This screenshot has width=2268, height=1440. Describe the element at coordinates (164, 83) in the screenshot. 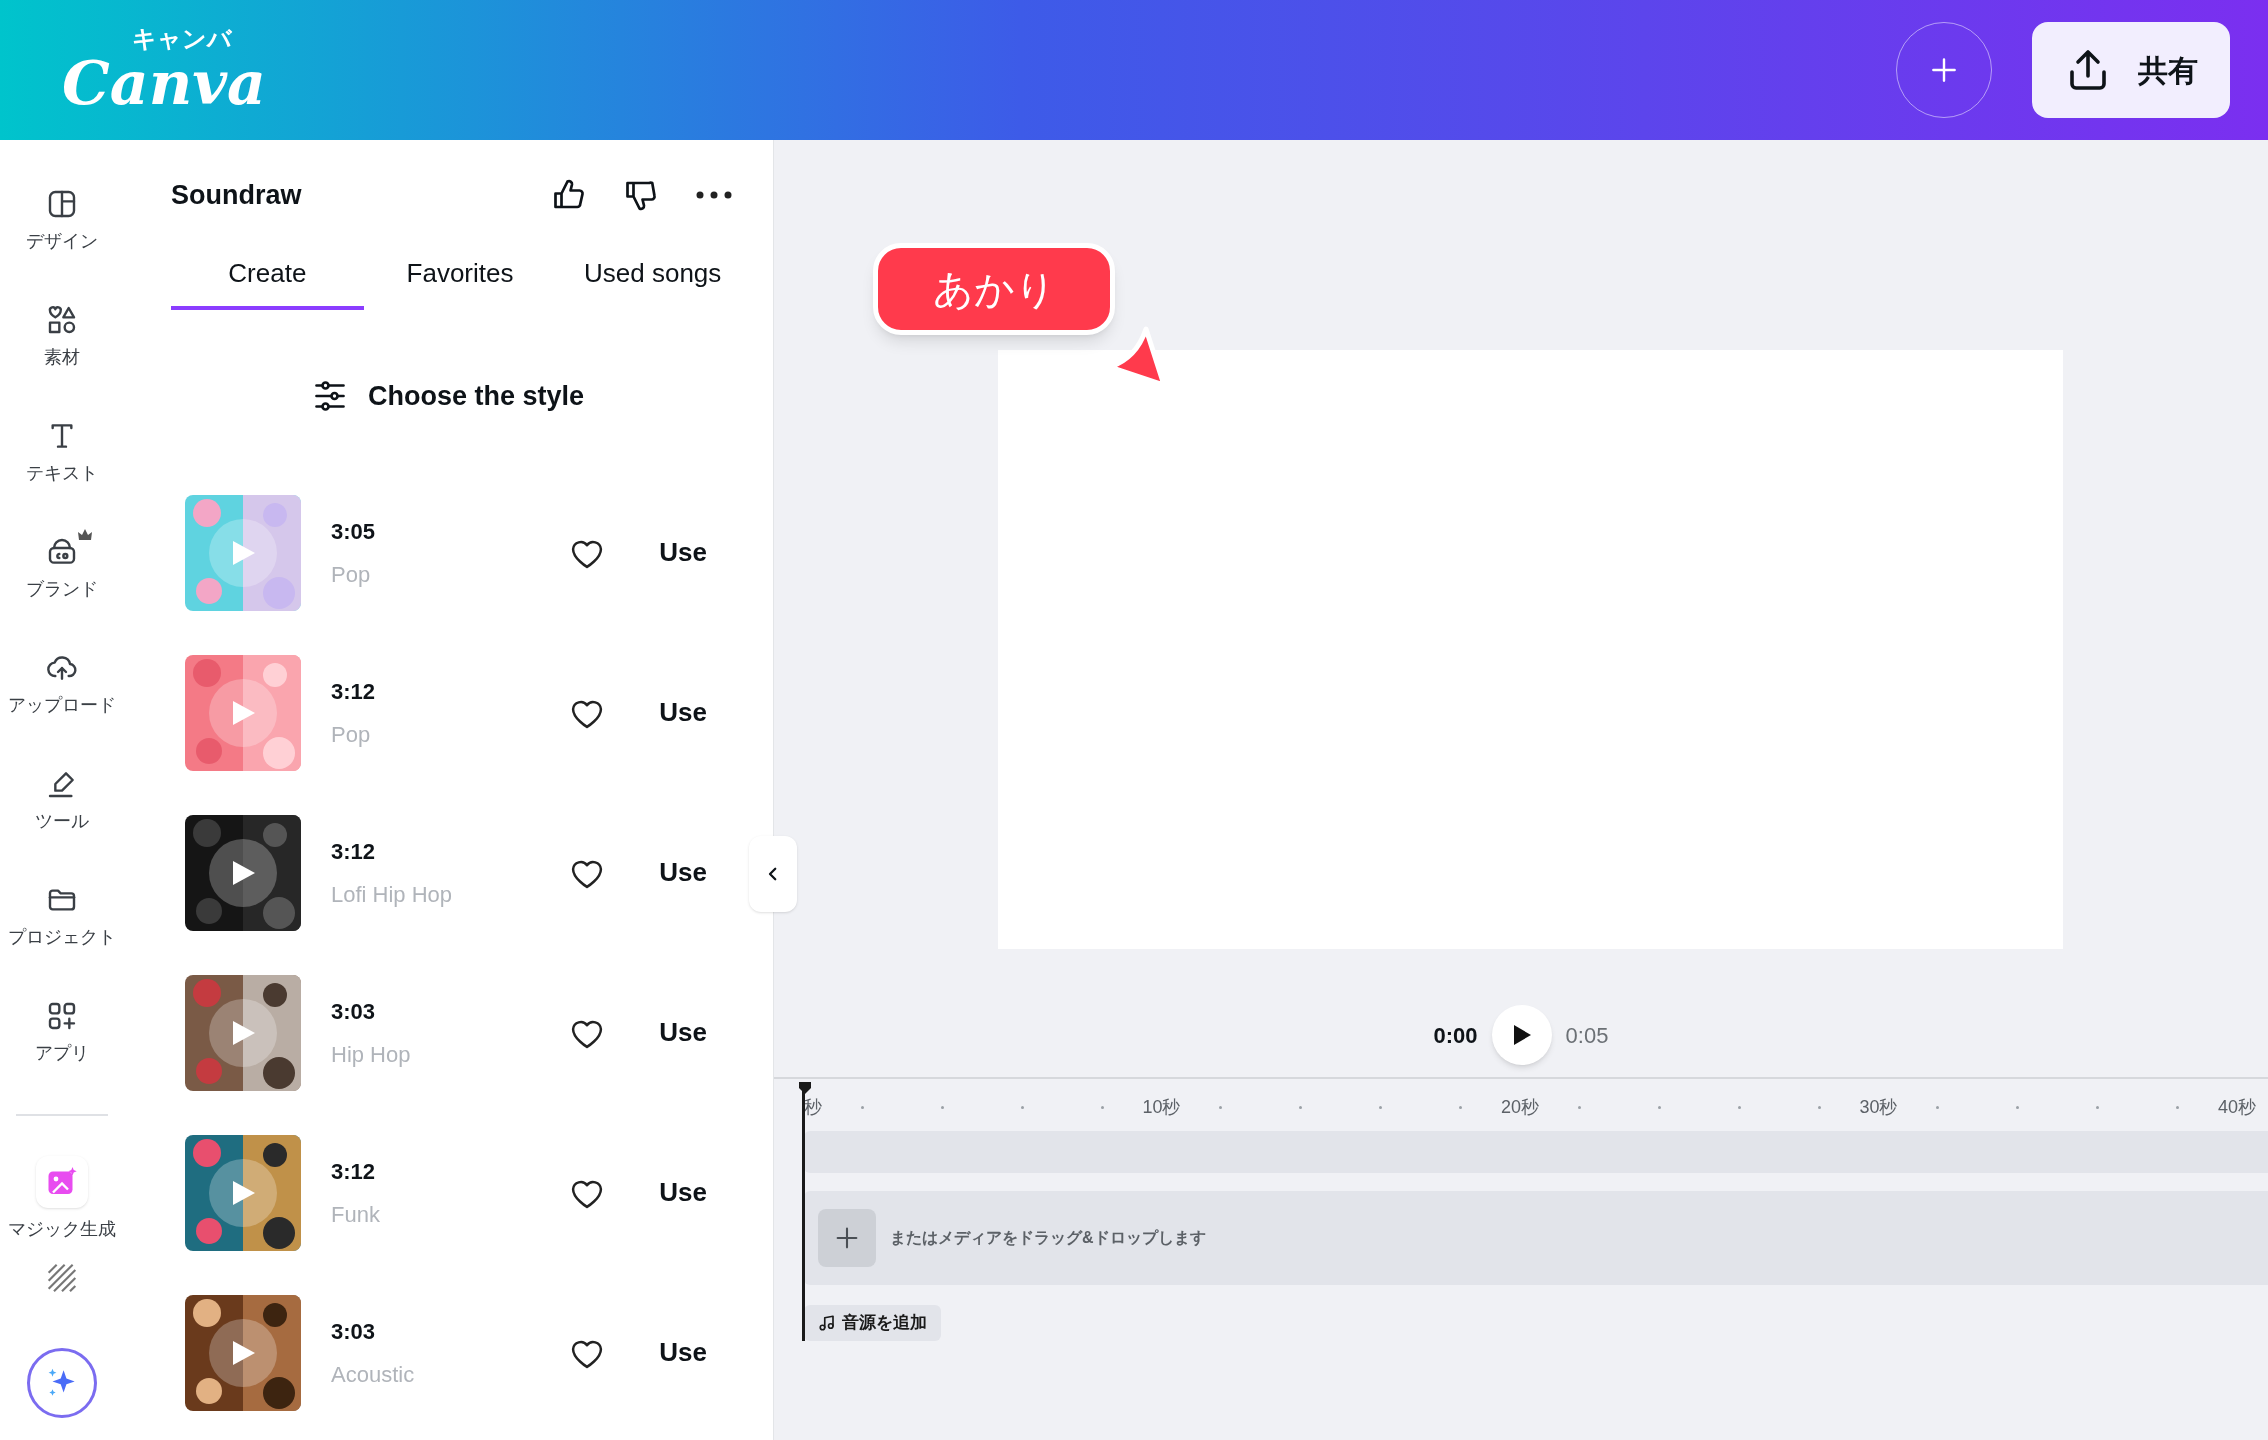

I see `logo: Canva` at that location.